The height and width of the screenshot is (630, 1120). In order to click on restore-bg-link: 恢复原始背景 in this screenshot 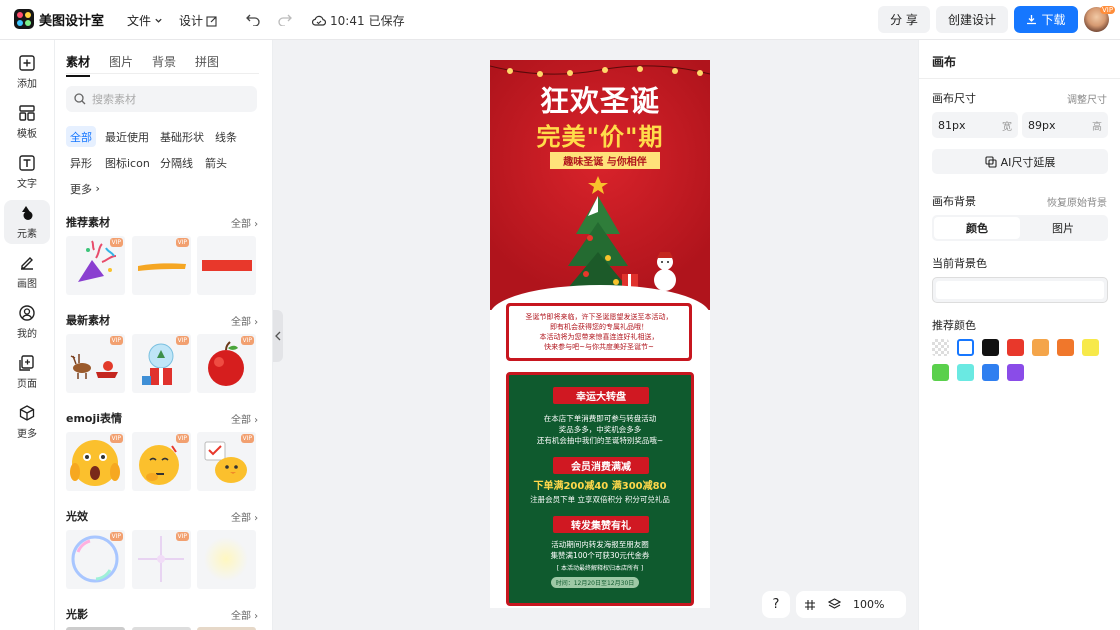, I will do `click(1077, 201)`.